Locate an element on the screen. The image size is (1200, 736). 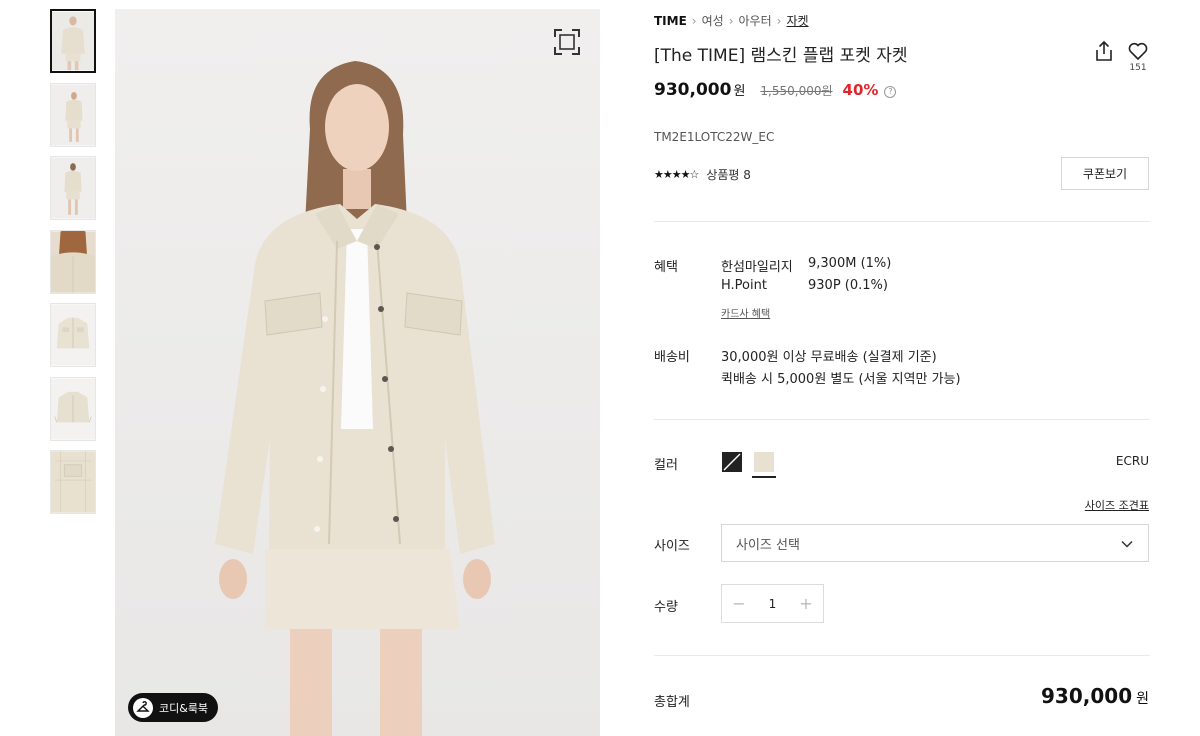
rating-row: ★★★★☆ 상품평 8 is located at coordinates (702, 174).